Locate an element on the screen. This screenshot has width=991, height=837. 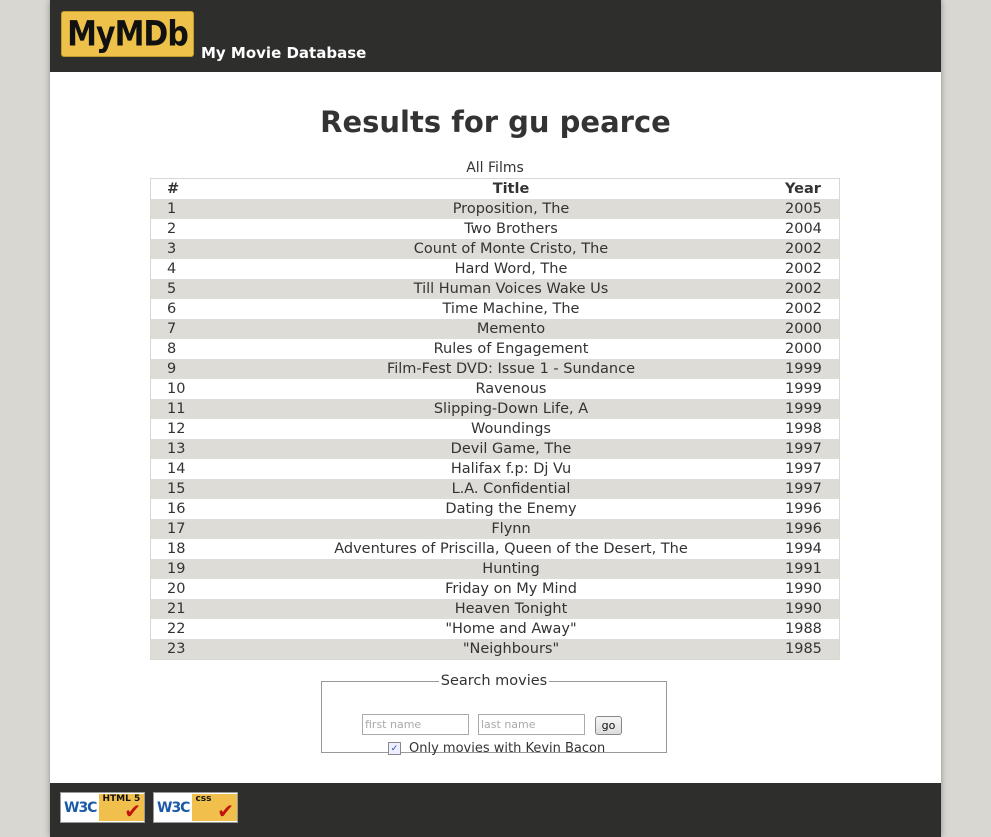
cell-number: 4 is located at coordinates (172, 269).